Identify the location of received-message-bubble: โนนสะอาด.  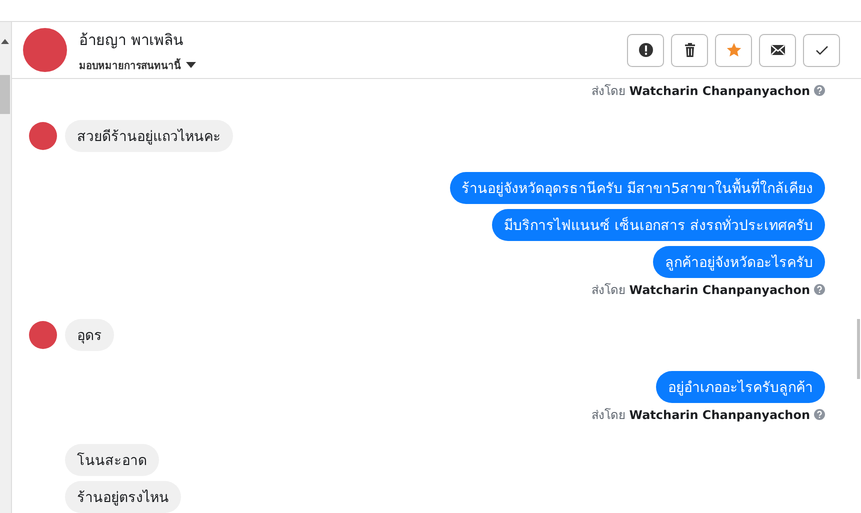
(112, 460).